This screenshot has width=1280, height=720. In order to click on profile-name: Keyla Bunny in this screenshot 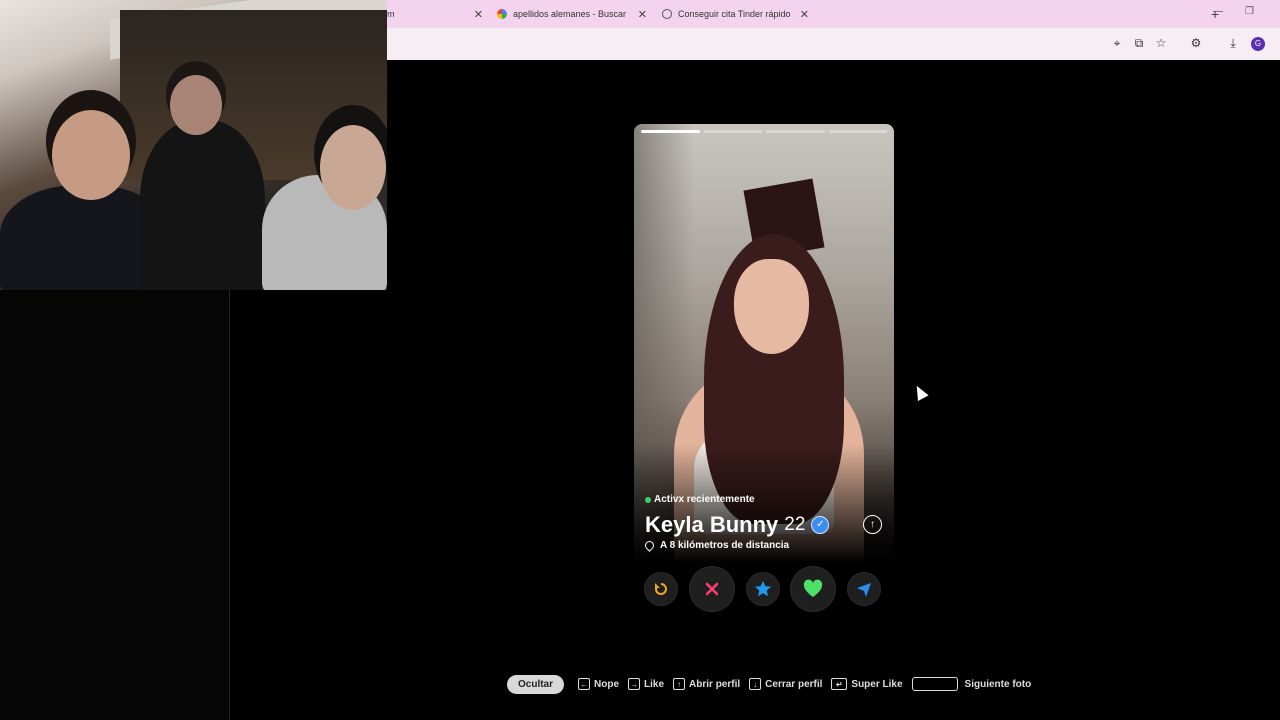, I will do `click(712, 524)`.